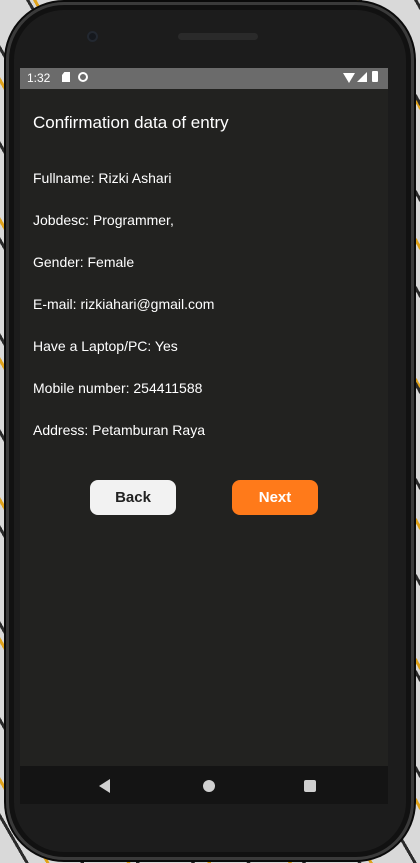  What do you see at coordinates (83, 77) in the screenshot?
I see `sync-icon` at bounding box center [83, 77].